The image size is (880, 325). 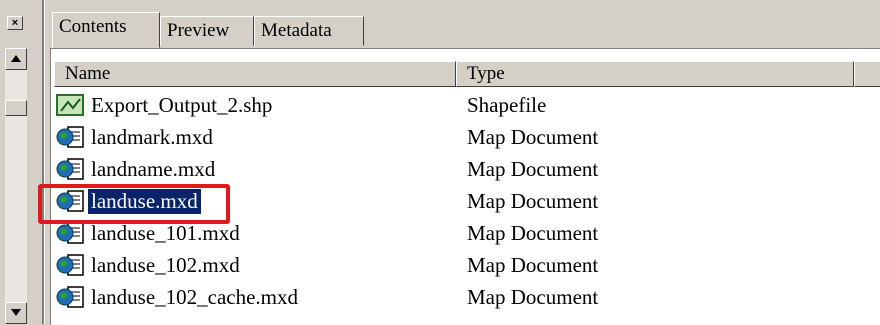 What do you see at coordinates (16, 108) in the screenshot?
I see `scrollbar-thumb` at bounding box center [16, 108].